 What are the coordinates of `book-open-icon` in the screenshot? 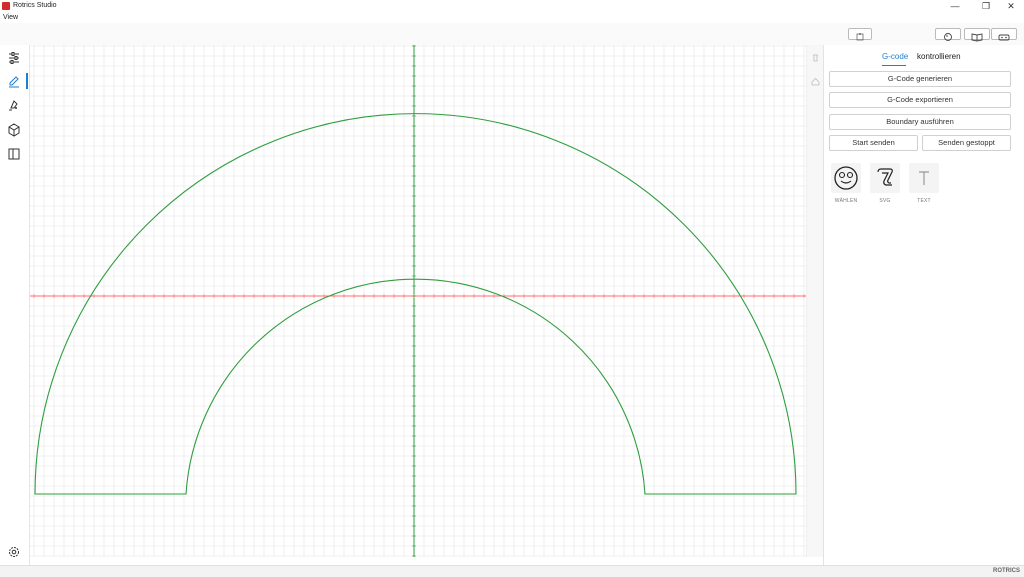 It's located at (977, 37).